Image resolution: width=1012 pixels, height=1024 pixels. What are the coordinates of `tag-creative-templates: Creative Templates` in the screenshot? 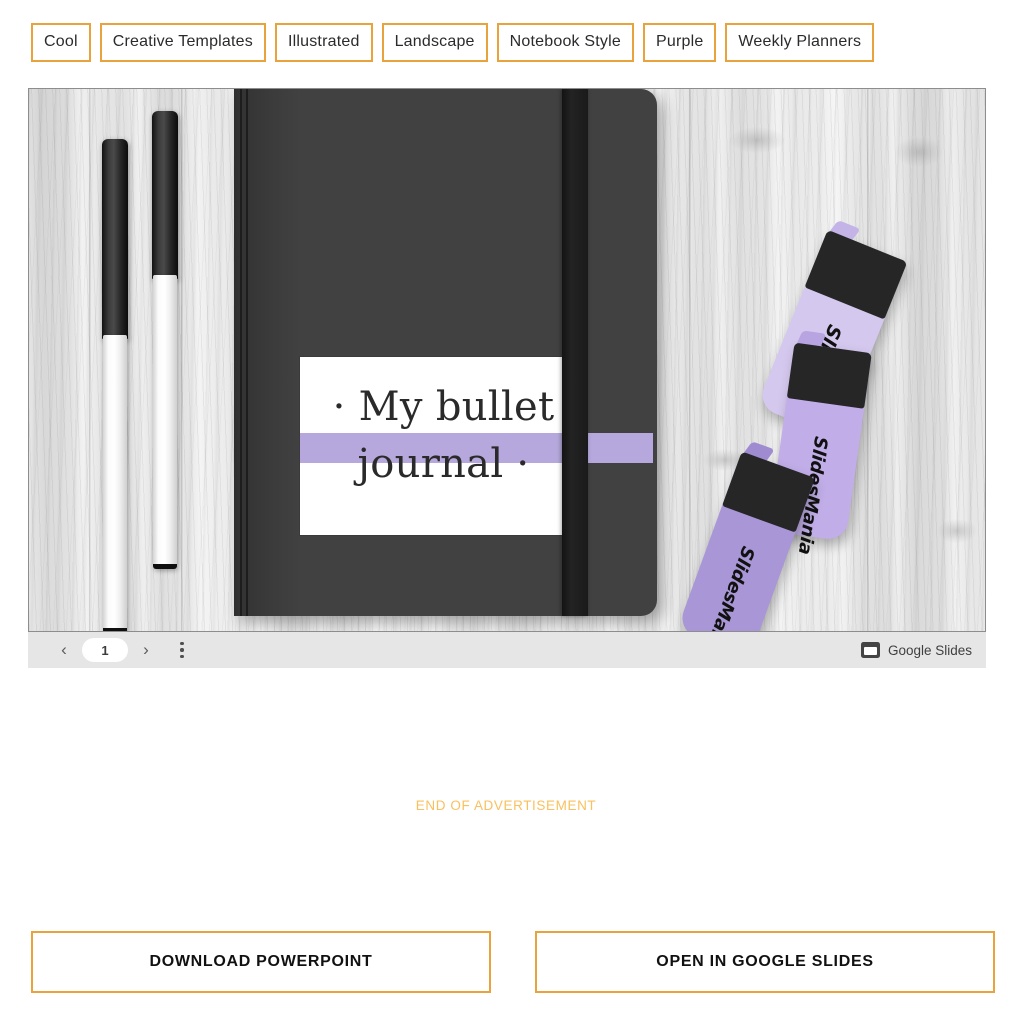 It's located at (182, 42).